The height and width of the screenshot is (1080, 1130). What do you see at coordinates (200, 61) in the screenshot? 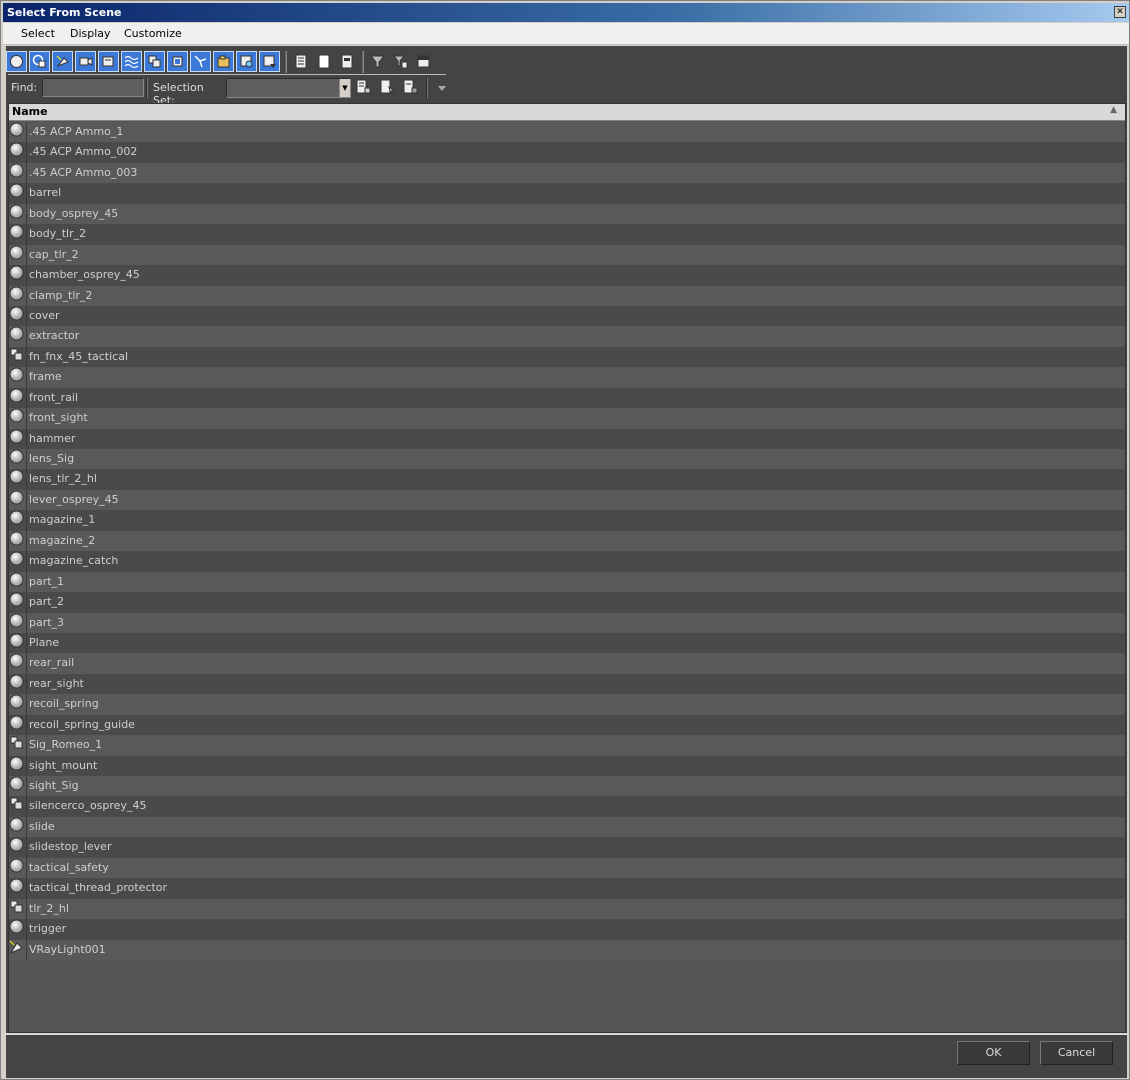
I see `bones-icon` at bounding box center [200, 61].